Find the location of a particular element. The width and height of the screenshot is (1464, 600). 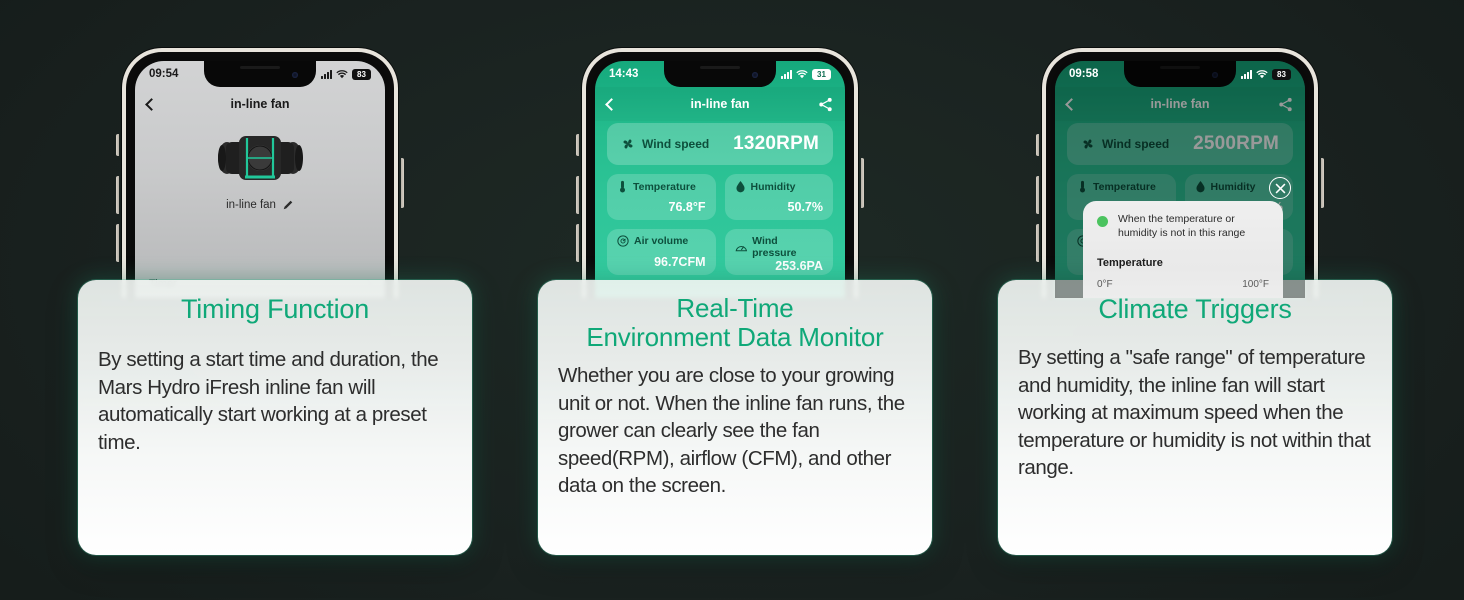

droplet-icon is located at coordinates (740, 187).